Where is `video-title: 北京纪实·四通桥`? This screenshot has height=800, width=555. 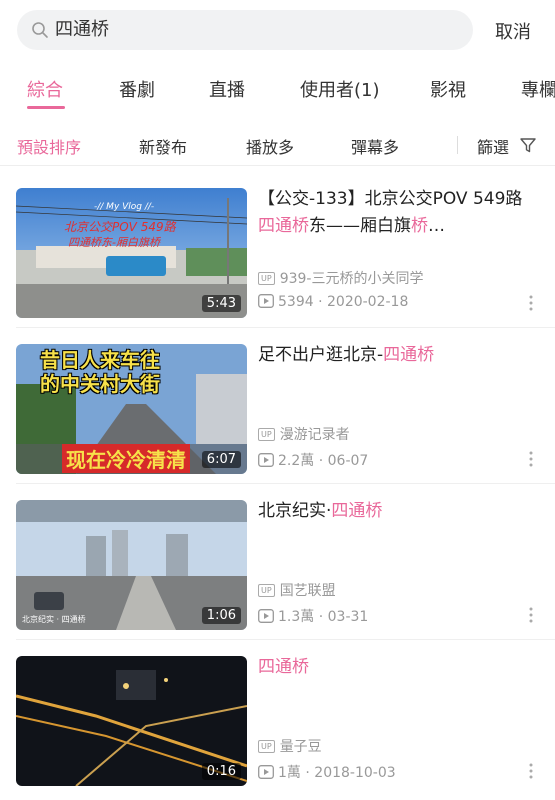
video-title: 北京纪实·四通桥 is located at coordinates (399, 511).